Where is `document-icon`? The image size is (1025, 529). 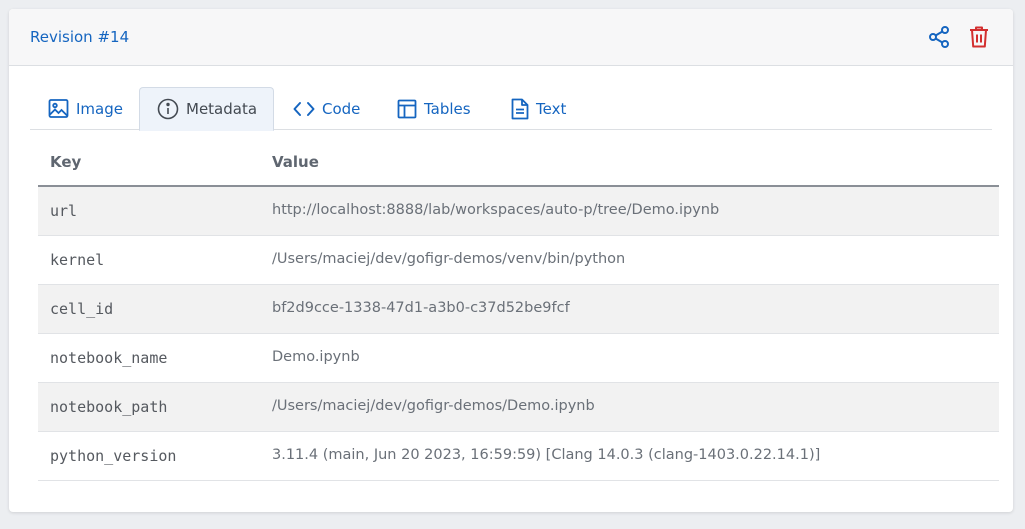
document-icon is located at coordinates (520, 108).